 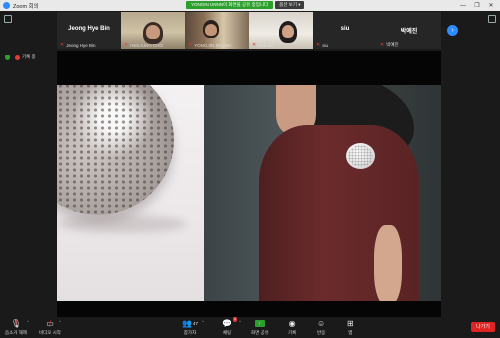 What do you see at coordinates (321, 332) in the screenshot?
I see `reactions-label: 반응` at bounding box center [321, 332].